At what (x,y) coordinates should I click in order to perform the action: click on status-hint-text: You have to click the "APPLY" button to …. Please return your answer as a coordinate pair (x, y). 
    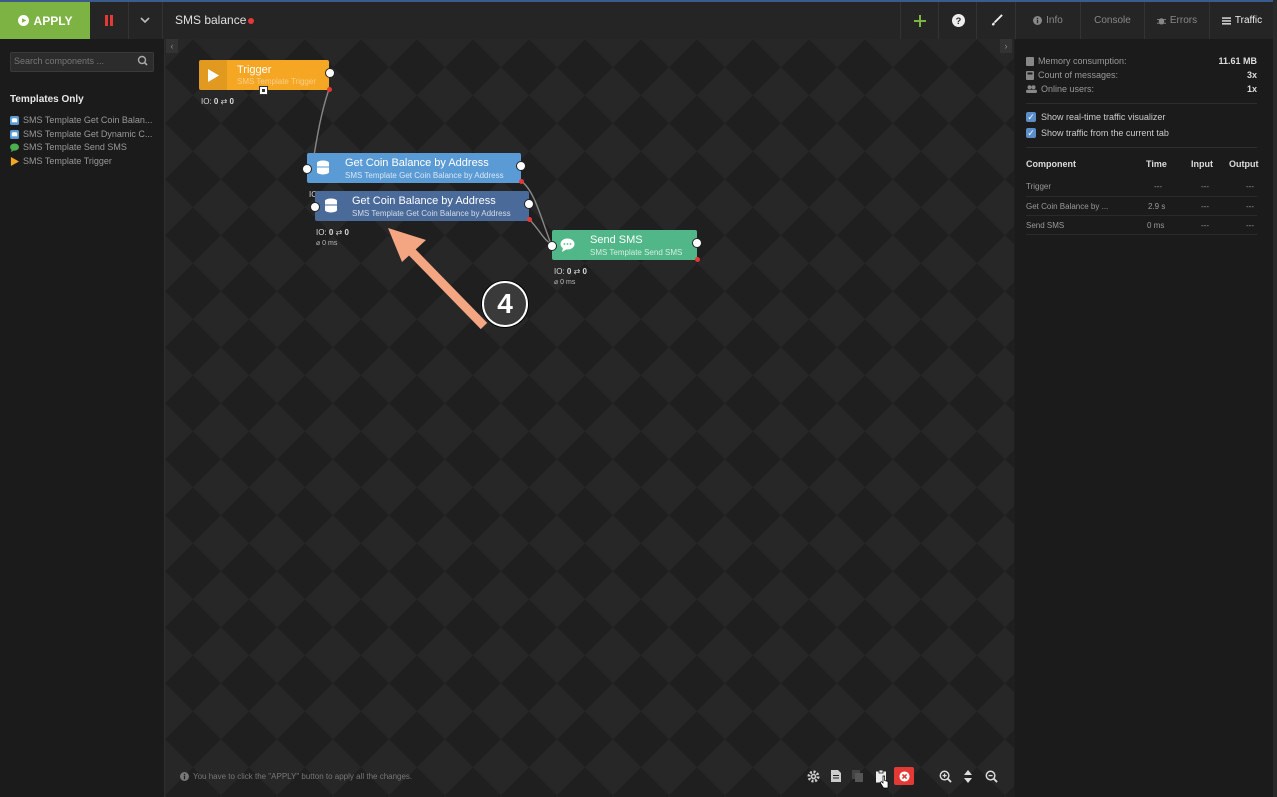
    Looking at the image, I should click on (303, 776).